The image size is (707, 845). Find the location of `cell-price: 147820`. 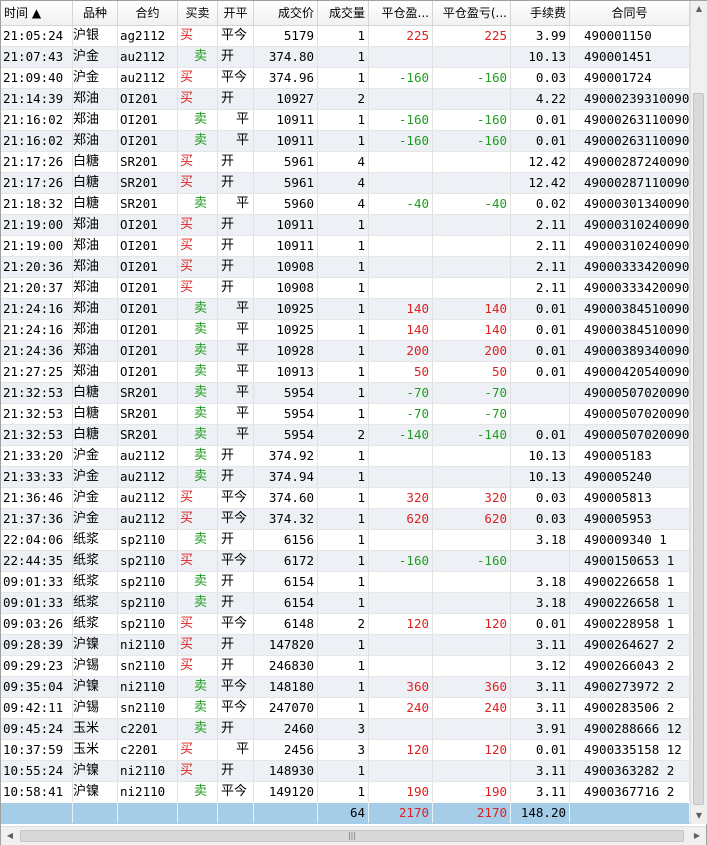

cell-price: 147820 is located at coordinates (286, 645).